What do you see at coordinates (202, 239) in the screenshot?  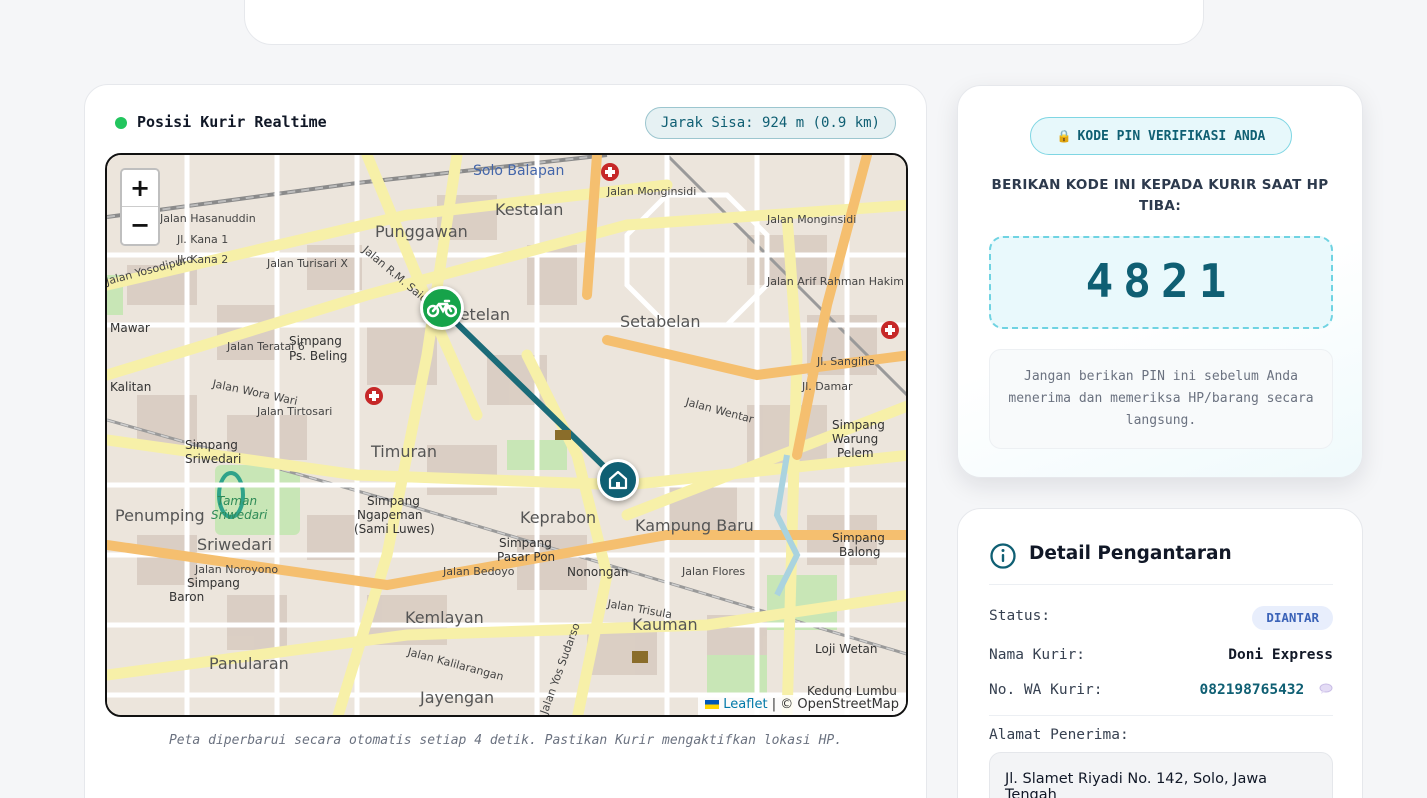 I see `svg-text: Jl. Kana 1` at bounding box center [202, 239].